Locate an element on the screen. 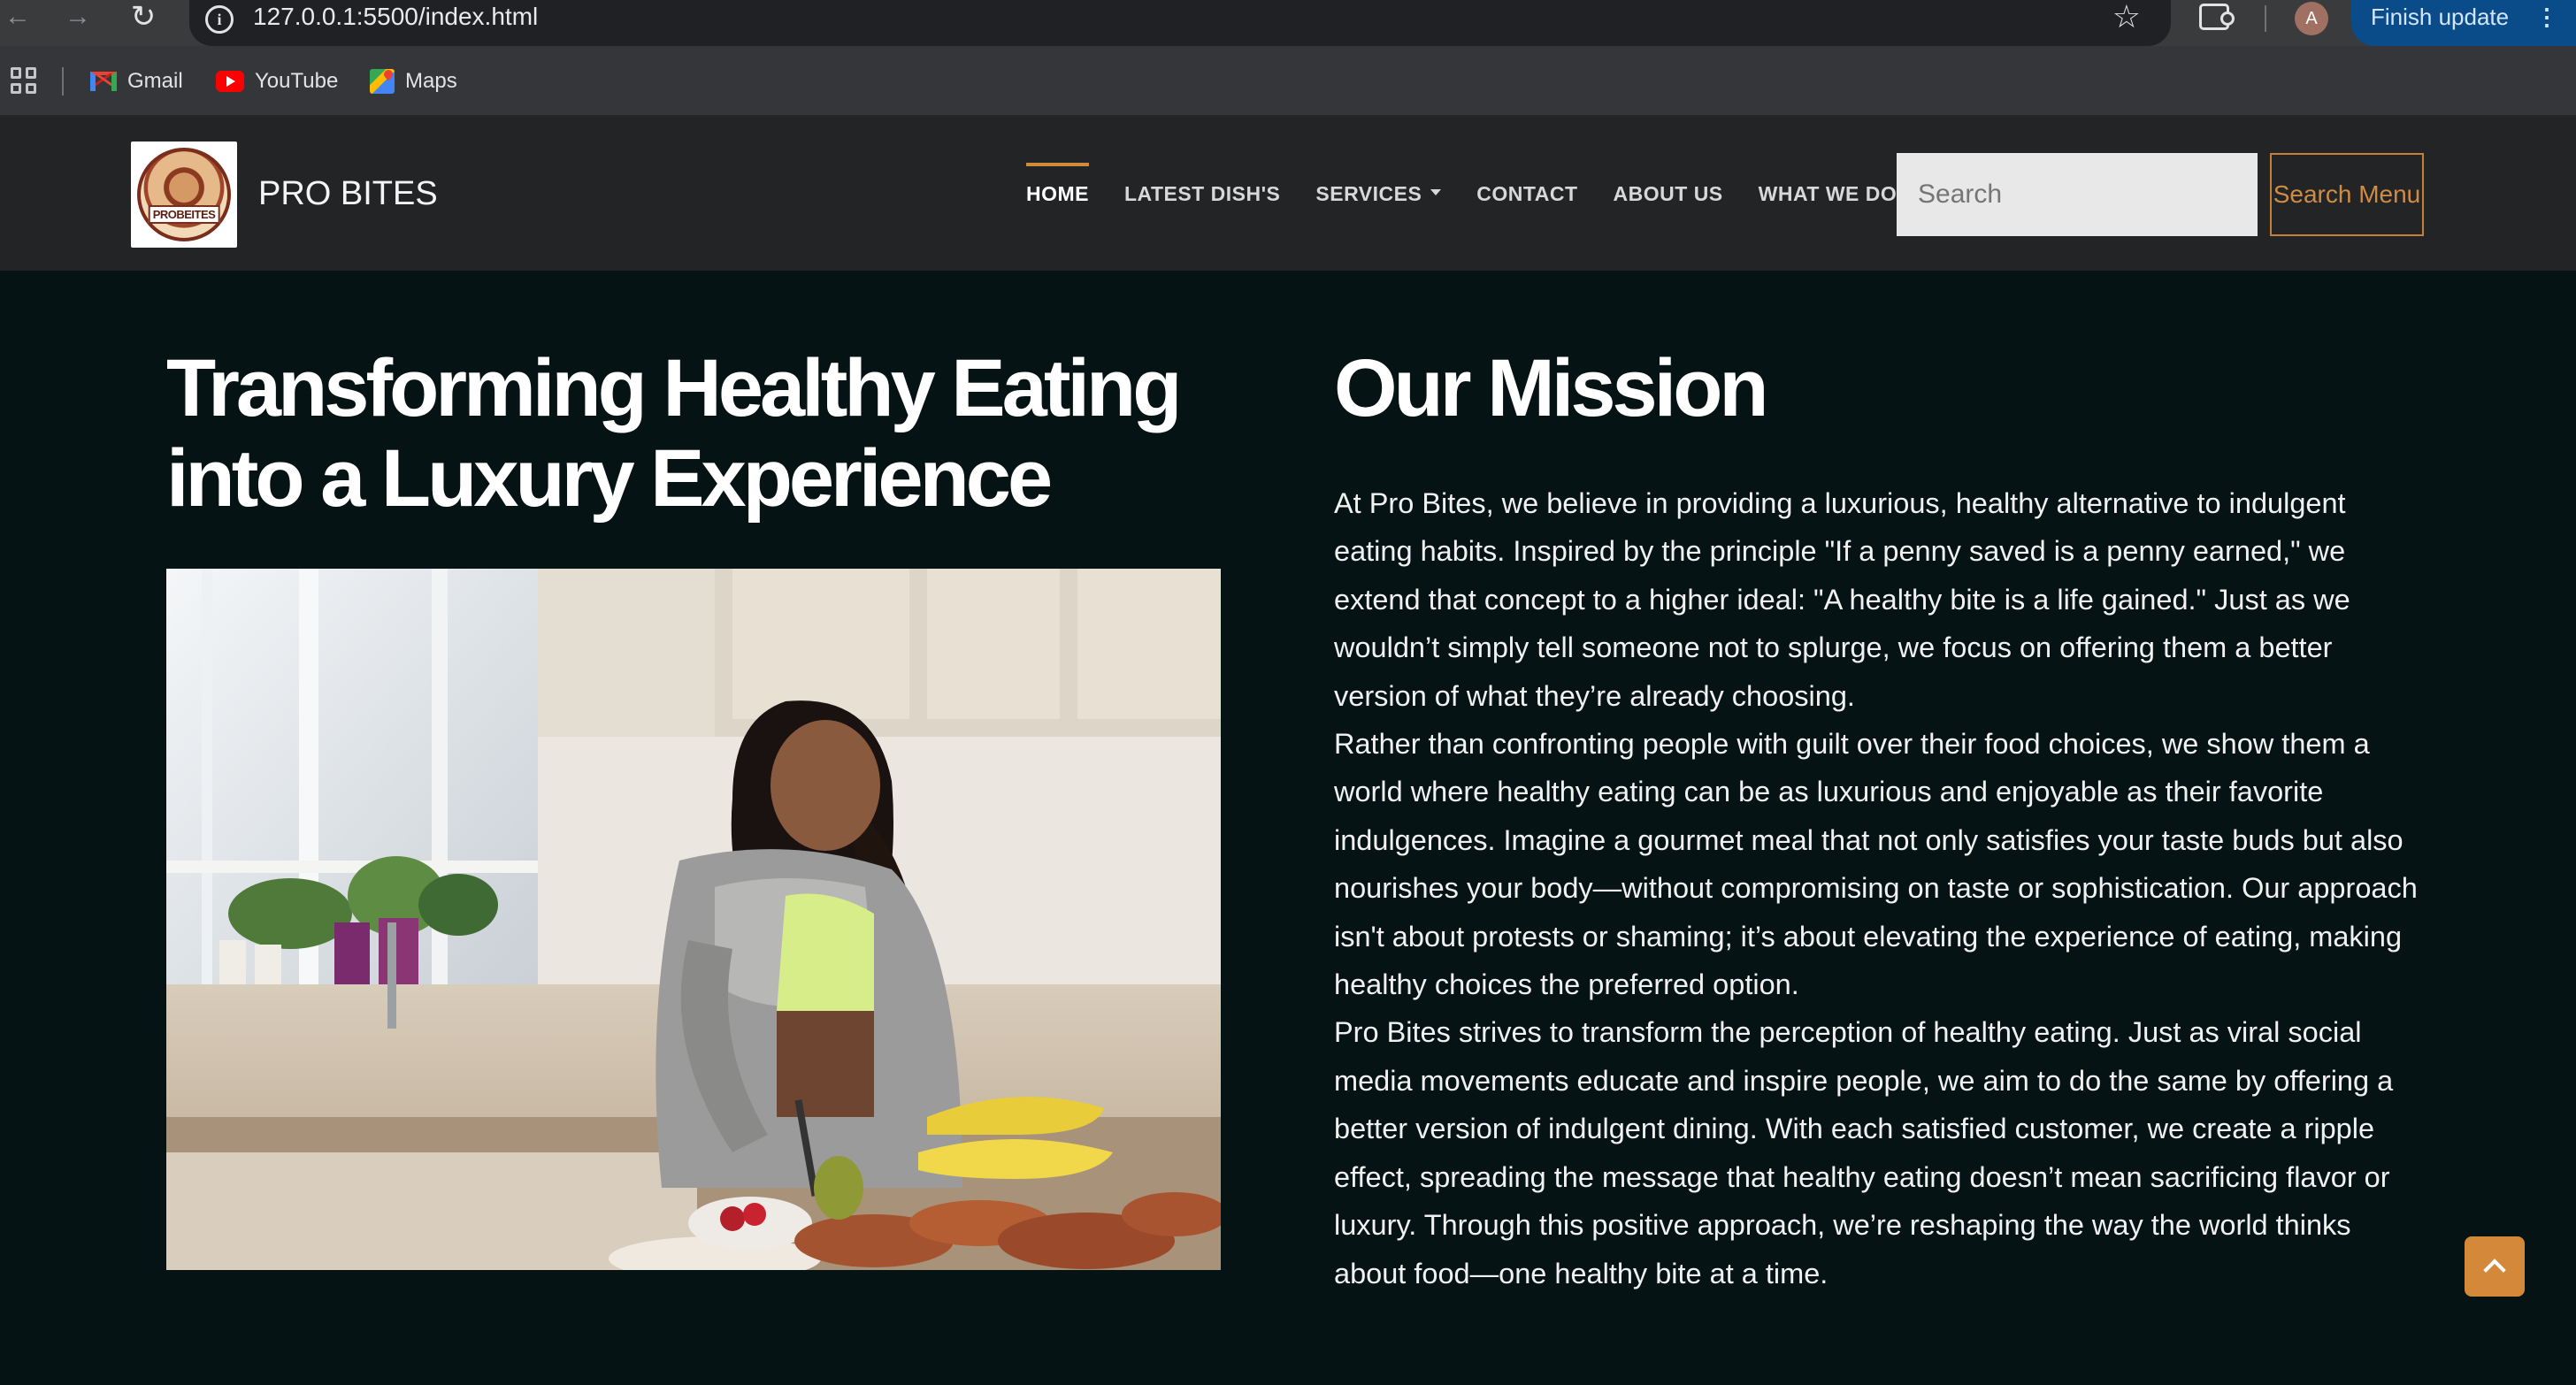 The image size is (2576, 1385). mission-title: Our Mission is located at coordinates (1551, 388).